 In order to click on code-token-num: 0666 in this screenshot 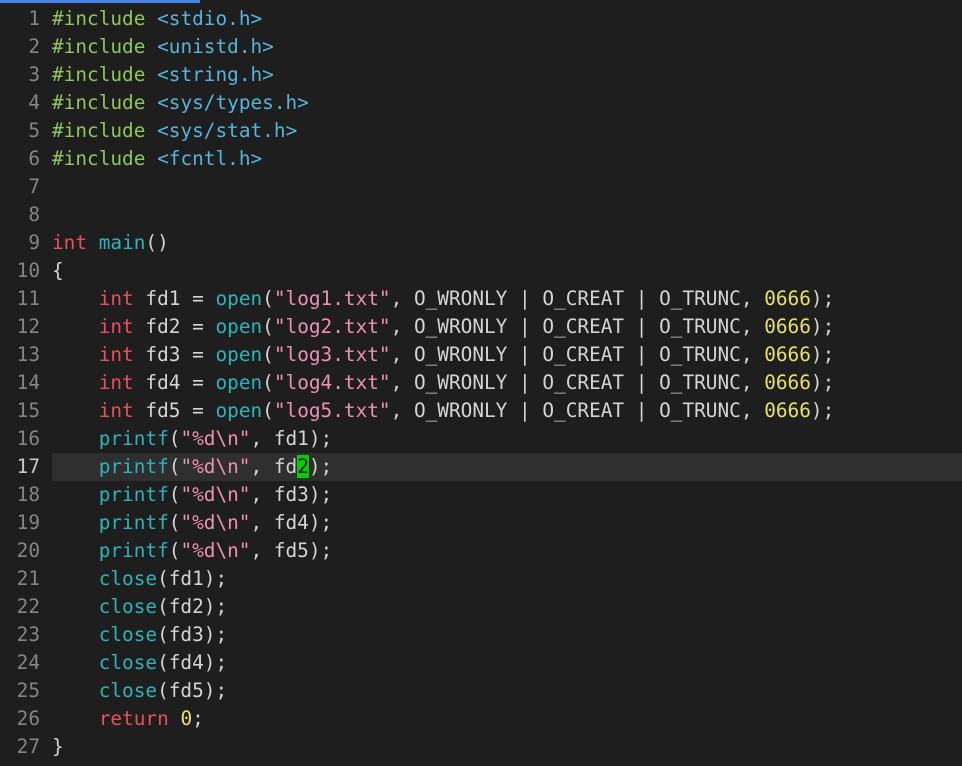, I will do `click(787, 326)`.